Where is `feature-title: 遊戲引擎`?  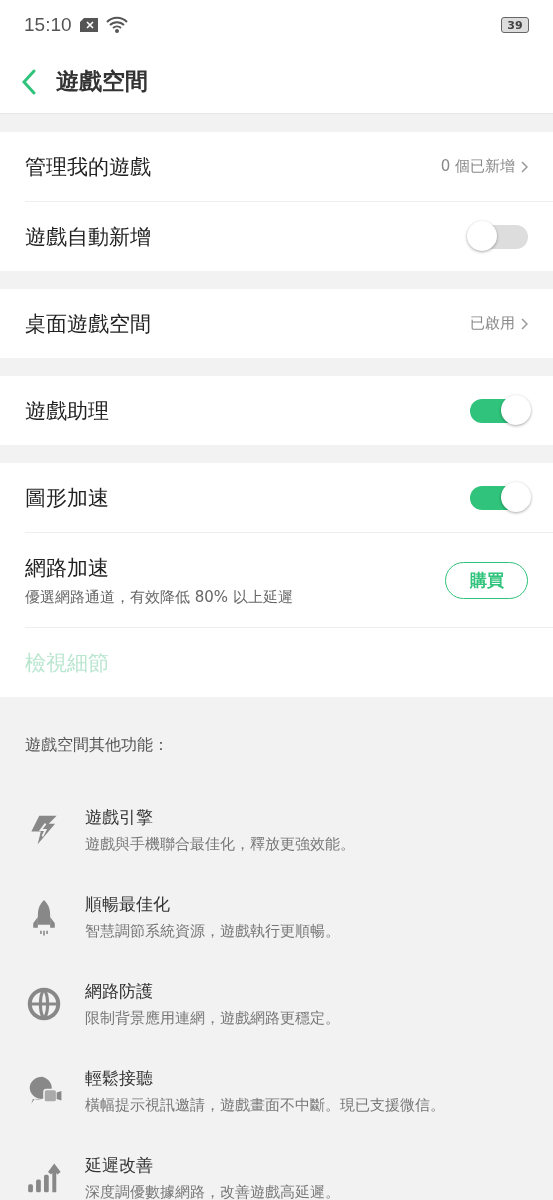 feature-title: 遊戲引擎 is located at coordinates (119, 817).